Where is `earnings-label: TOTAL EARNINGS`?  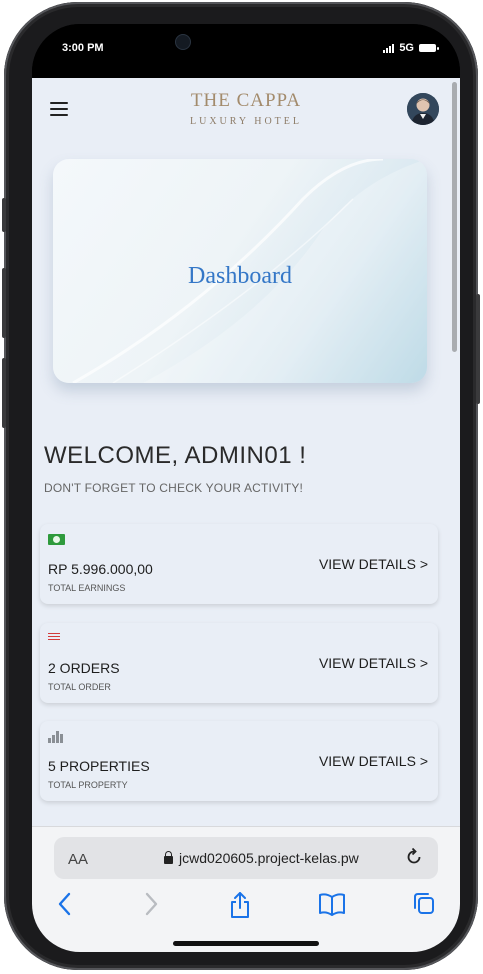
earnings-label: TOTAL EARNINGS is located at coordinates (87, 588).